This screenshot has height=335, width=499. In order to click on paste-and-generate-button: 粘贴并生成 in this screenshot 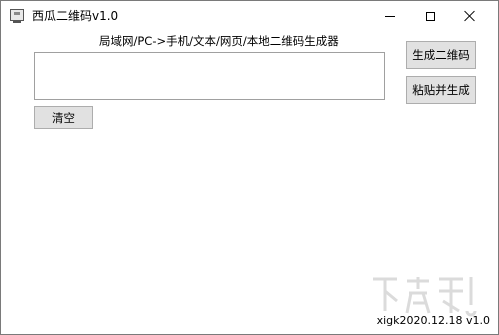, I will do `click(441, 90)`.